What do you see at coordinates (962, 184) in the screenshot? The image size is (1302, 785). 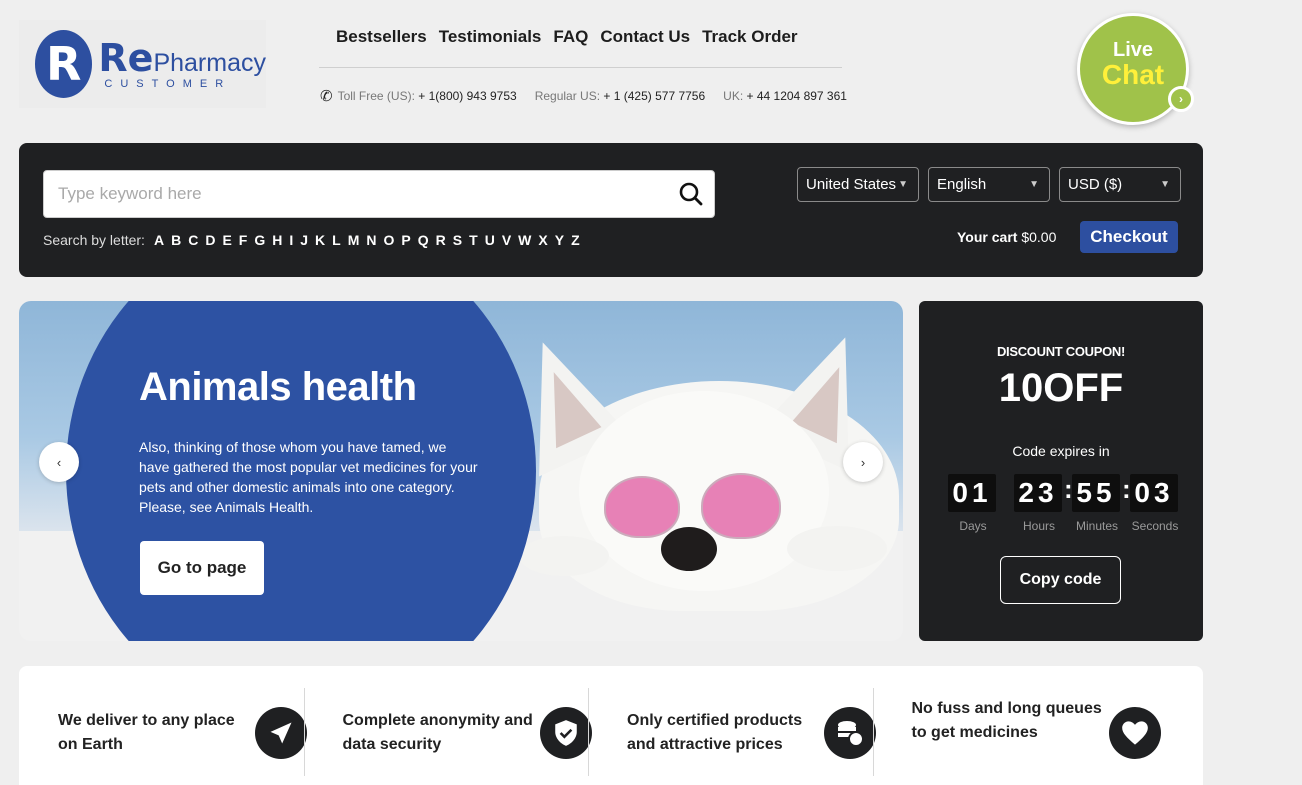 I see `language-select-value: English` at bounding box center [962, 184].